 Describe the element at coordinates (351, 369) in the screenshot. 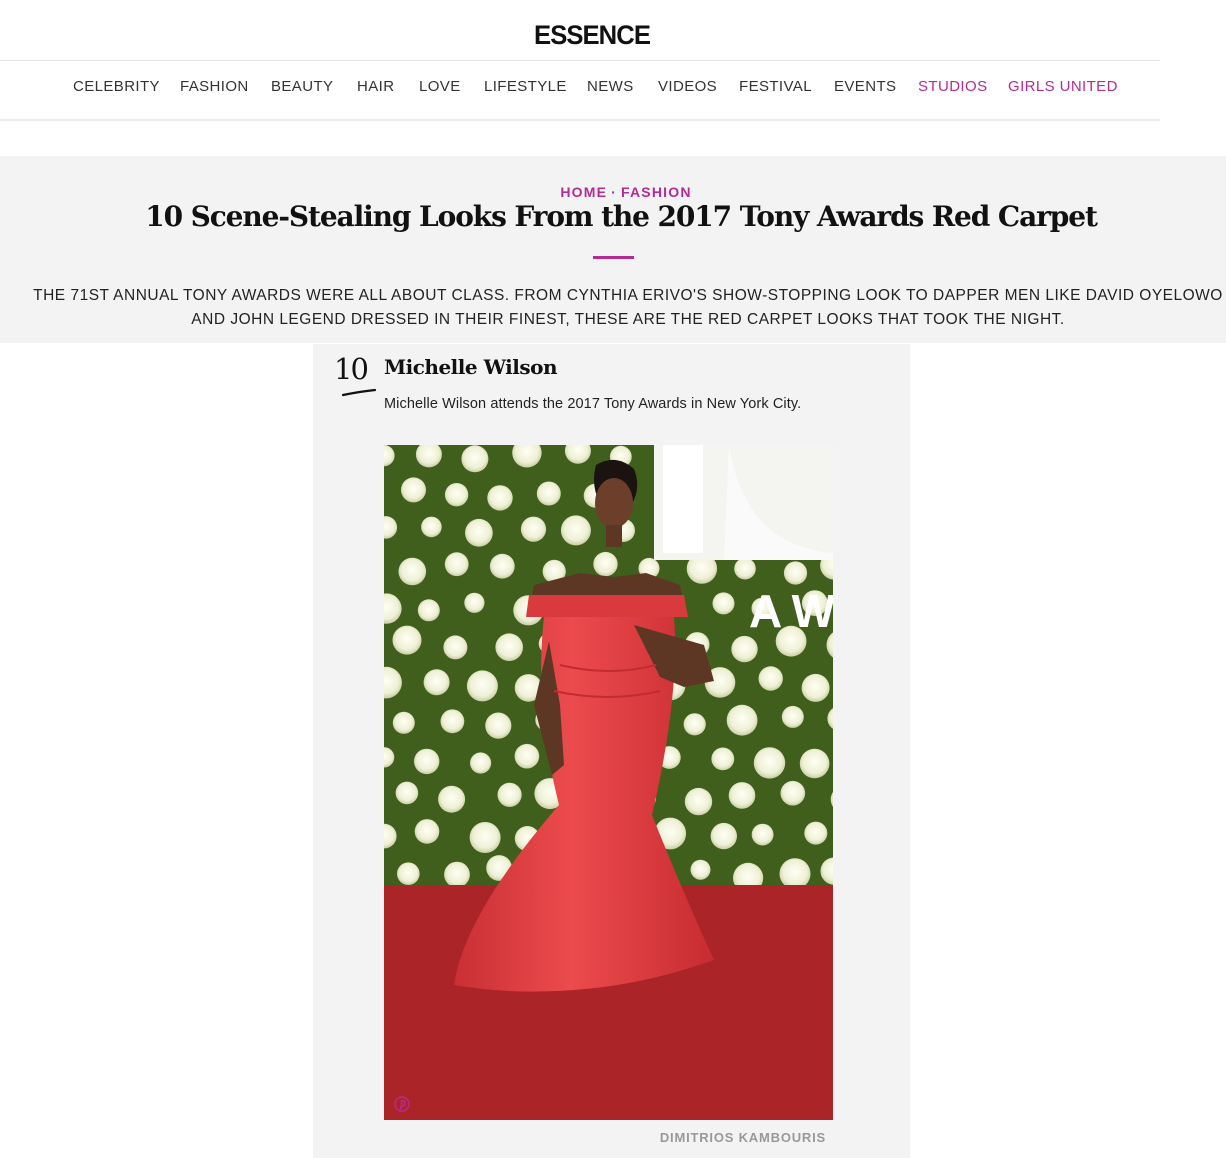

I see `slide-number: 10` at that location.